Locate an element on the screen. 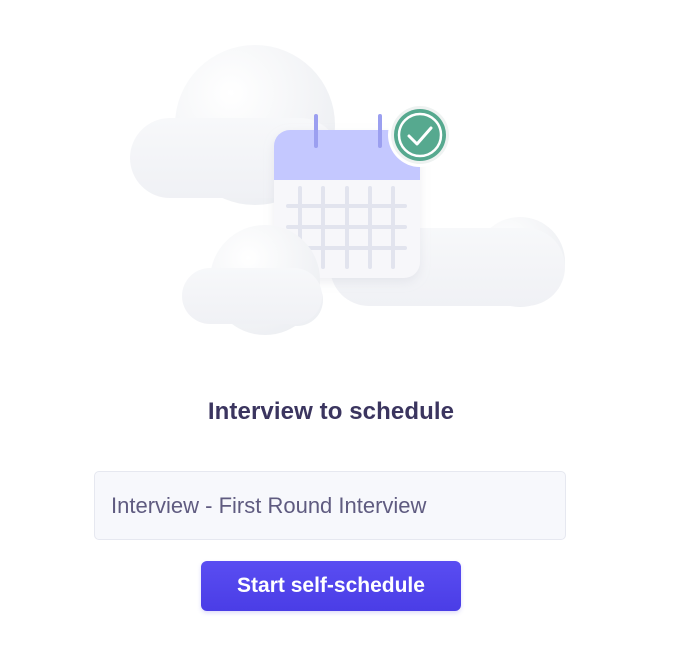  interview-name-field: Interview - First Round Interview is located at coordinates (330, 505).